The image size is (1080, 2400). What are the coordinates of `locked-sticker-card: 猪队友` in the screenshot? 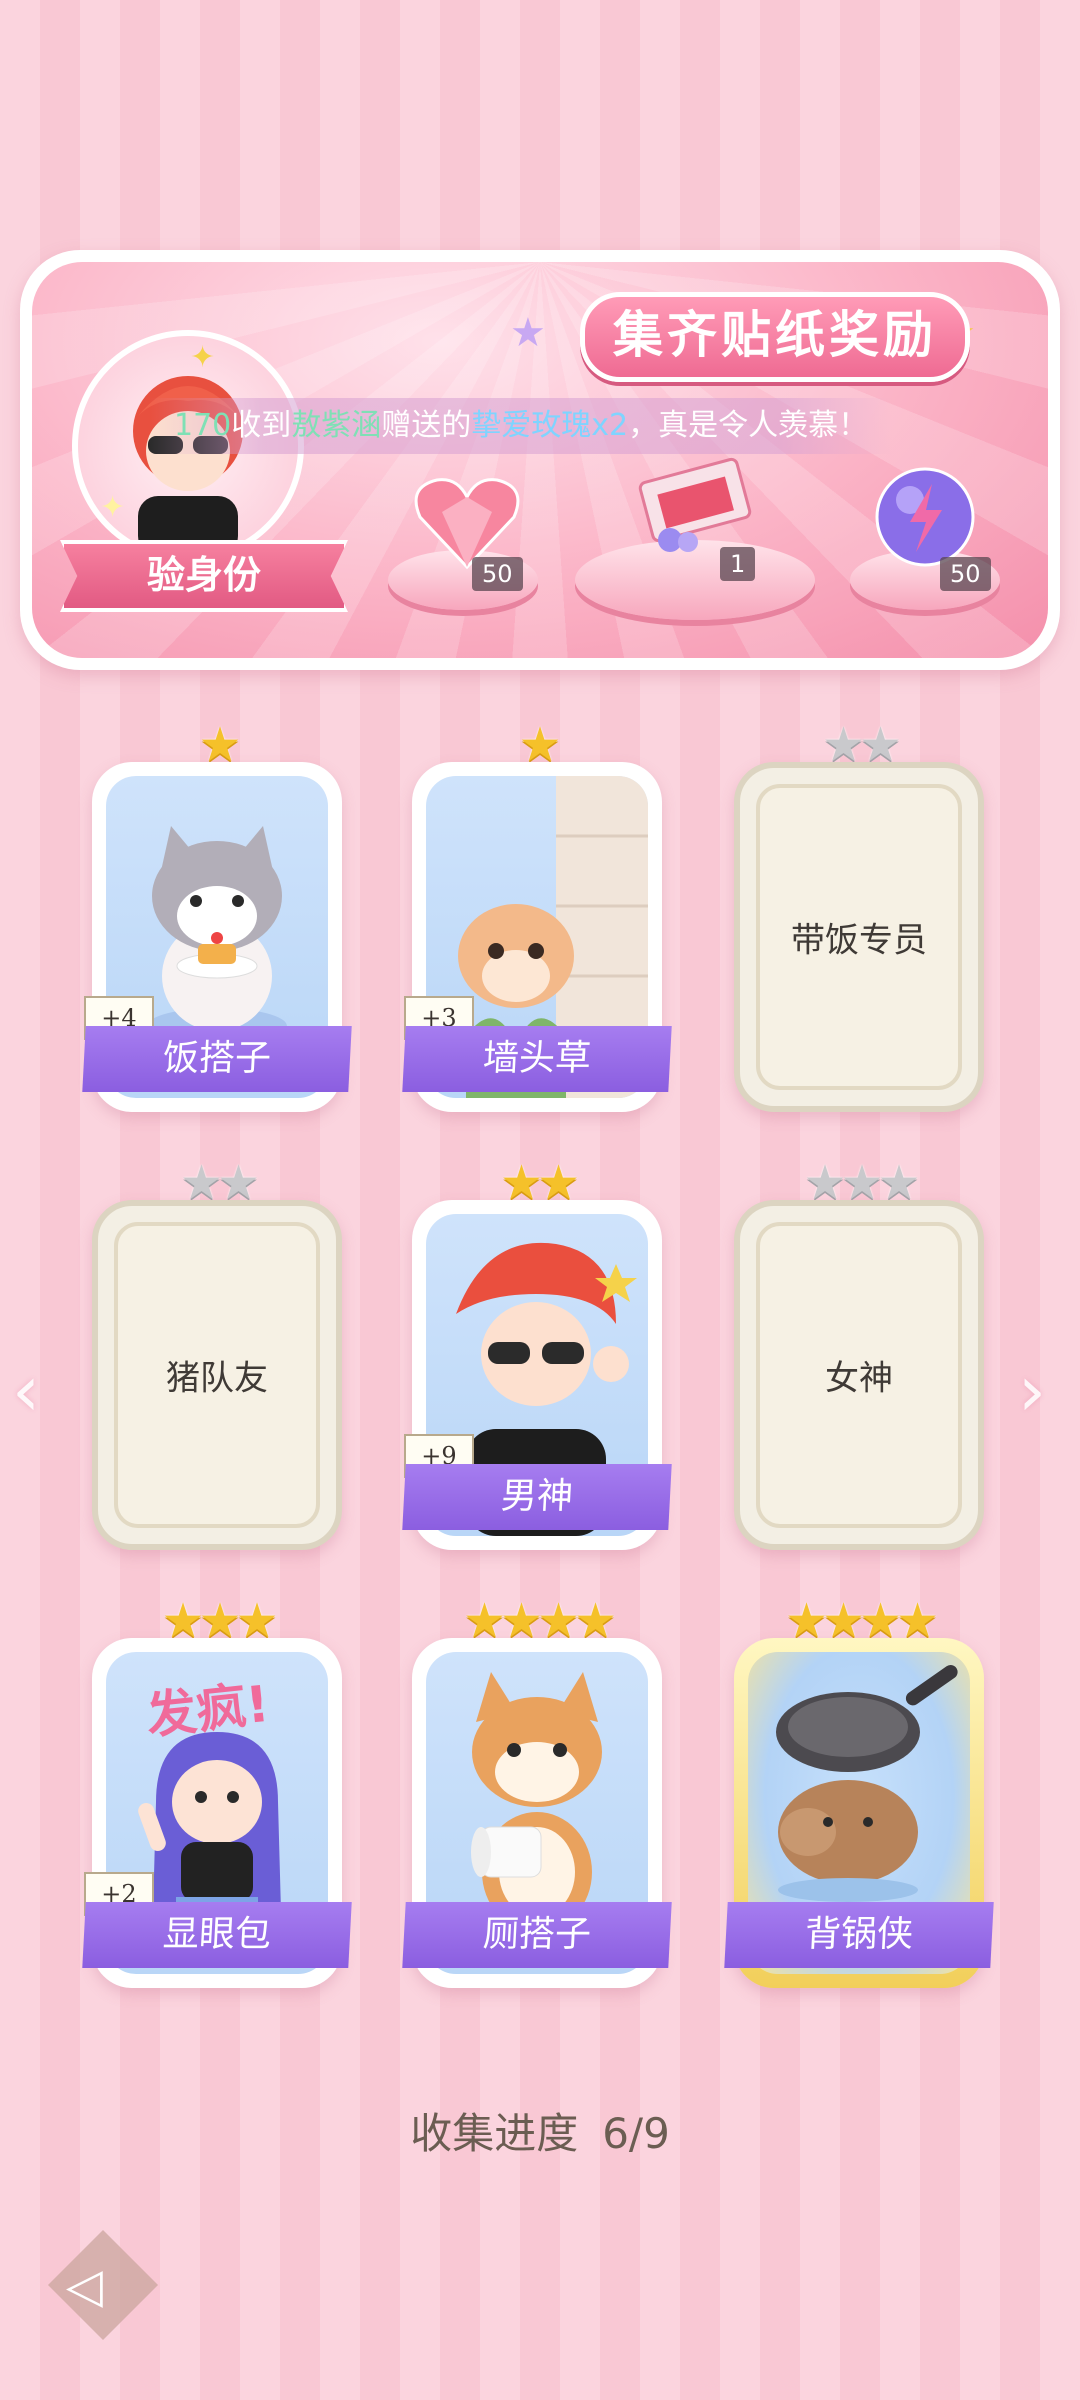 It's located at (217, 1375).